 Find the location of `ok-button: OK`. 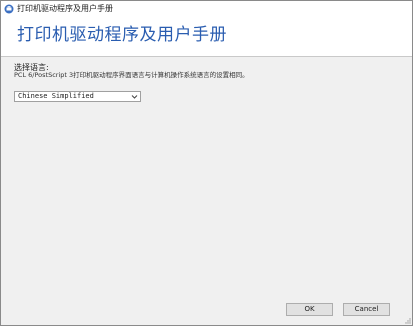

ok-button: OK is located at coordinates (309, 309).